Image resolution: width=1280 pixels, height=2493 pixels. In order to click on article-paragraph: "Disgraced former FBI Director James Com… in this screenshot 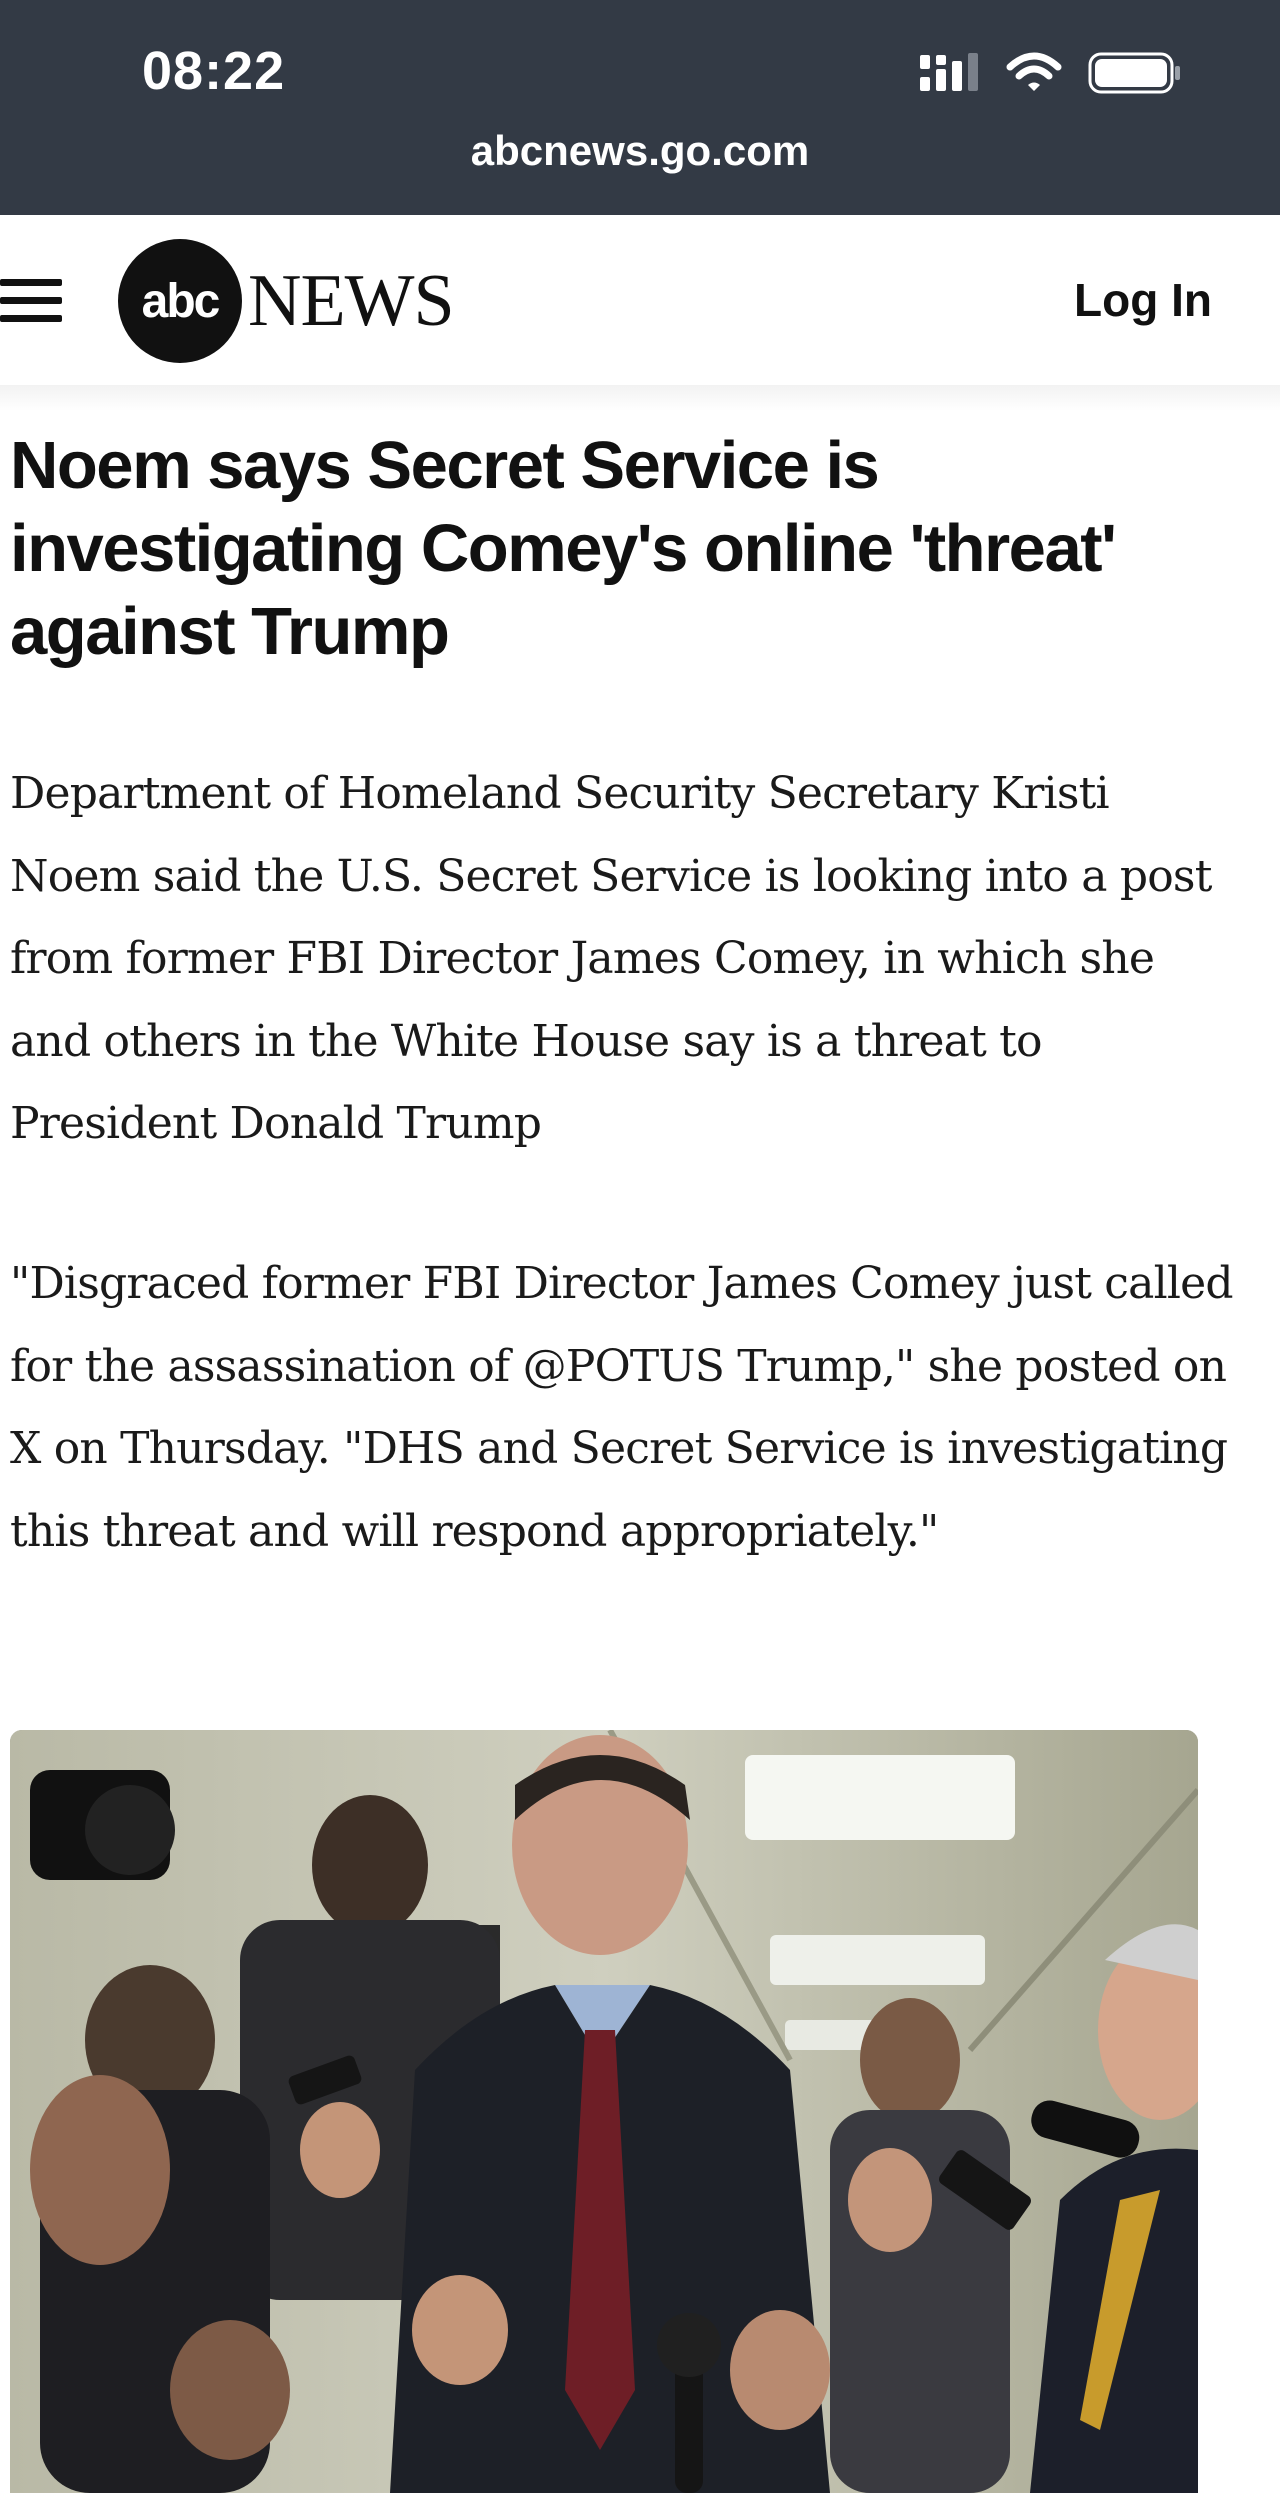, I will do `click(622, 1407)`.